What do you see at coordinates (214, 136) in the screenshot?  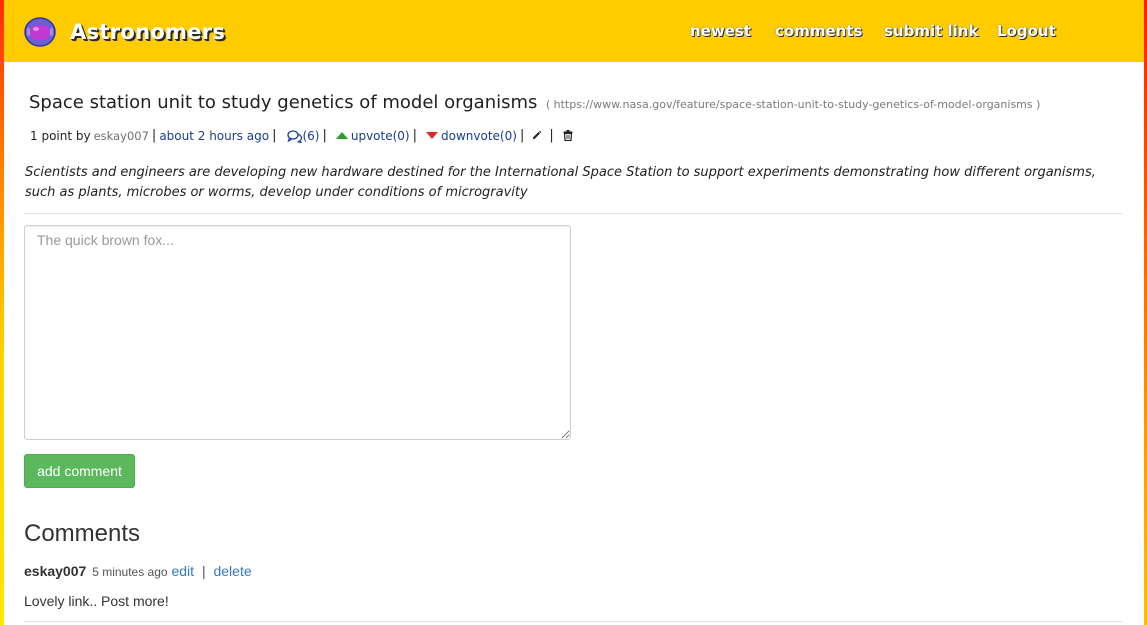 I see `post-time-link: about 2 hours ago` at bounding box center [214, 136].